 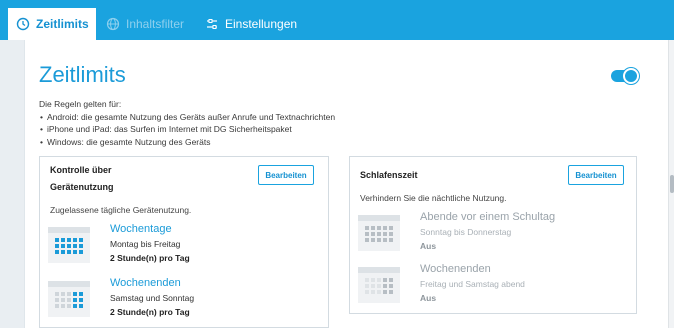 What do you see at coordinates (337, 20) in the screenshot?
I see `top-tab-bar: Zeitlimits Inhaltsfilter Einstellungen` at bounding box center [337, 20].